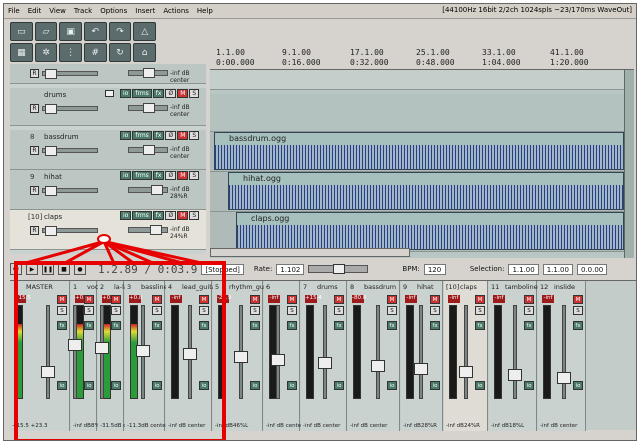 This screenshot has width=640, height=444. What do you see at coordinates (53, 217) in the screenshot?
I see `track-name: claps` at bounding box center [53, 217].